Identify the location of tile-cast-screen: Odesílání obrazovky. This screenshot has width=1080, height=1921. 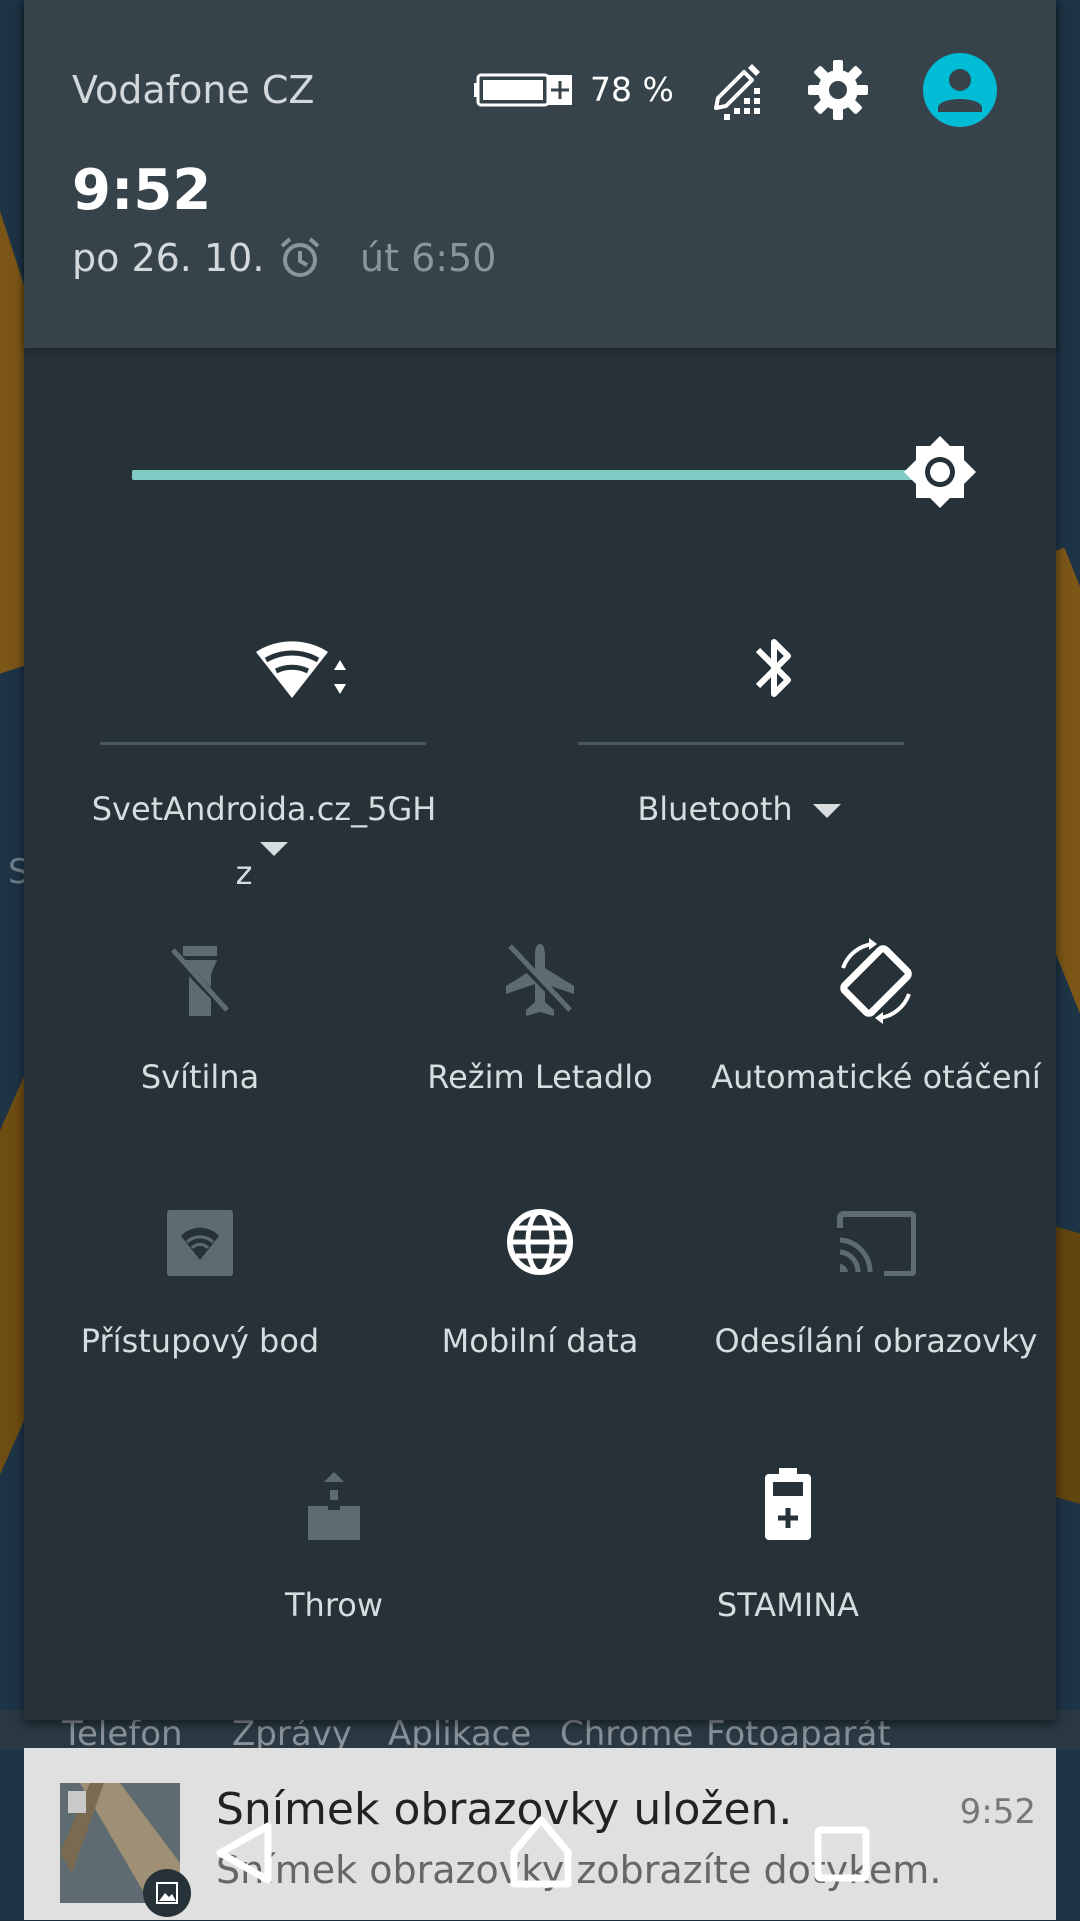
(876, 1302).